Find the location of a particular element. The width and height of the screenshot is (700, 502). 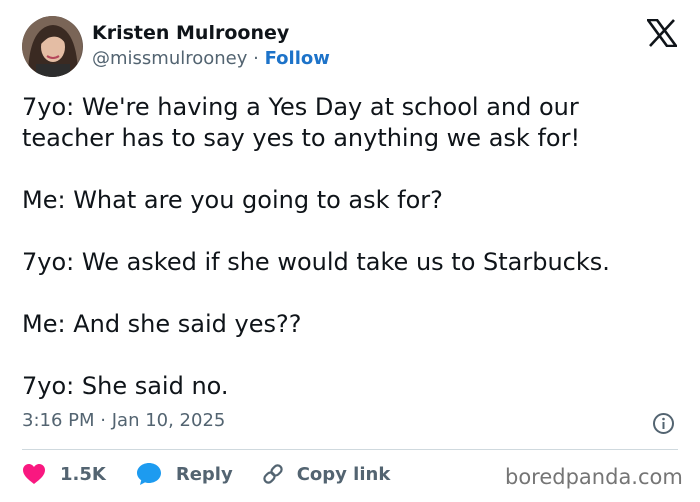

avatar-photo is located at coordinates (52, 46).